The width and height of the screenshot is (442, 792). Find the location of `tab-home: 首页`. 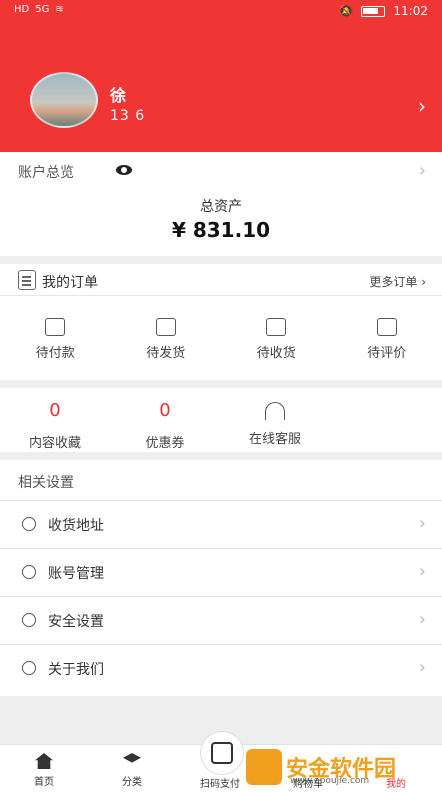

tab-home: 首页 is located at coordinates (44, 768).